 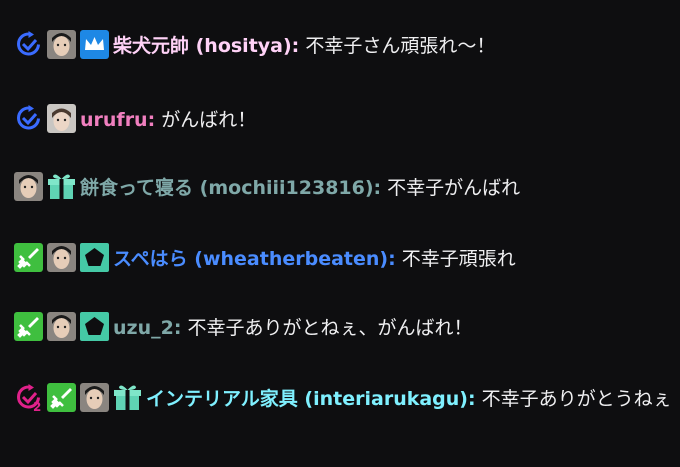 I want to click on message-text: がんばれ！, so click(x=206, y=120).